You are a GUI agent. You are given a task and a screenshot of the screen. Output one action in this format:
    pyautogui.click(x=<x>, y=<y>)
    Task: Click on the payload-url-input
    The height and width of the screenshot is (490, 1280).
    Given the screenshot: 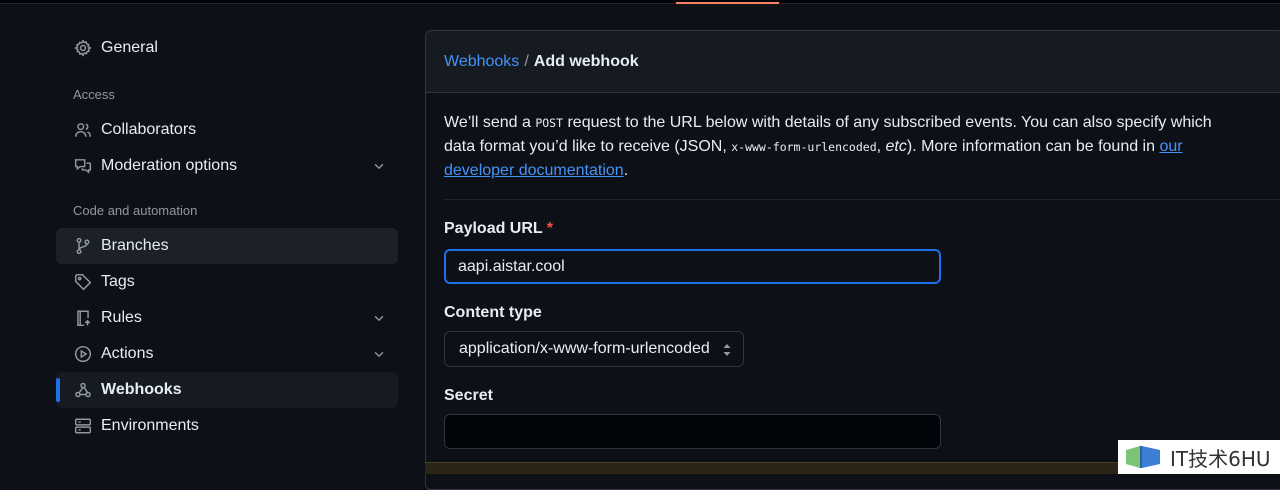 What is the action you would take?
    pyautogui.click(x=692, y=266)
    